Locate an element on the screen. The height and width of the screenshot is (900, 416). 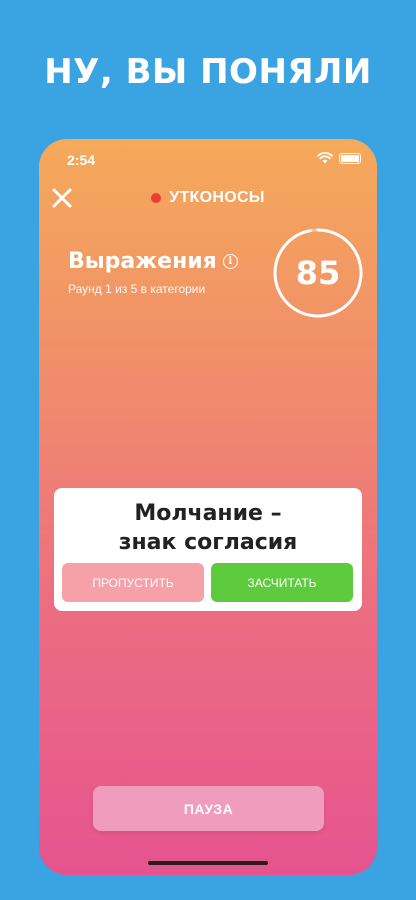
status-bar: 2:54 is located at coordinates (208, 159).